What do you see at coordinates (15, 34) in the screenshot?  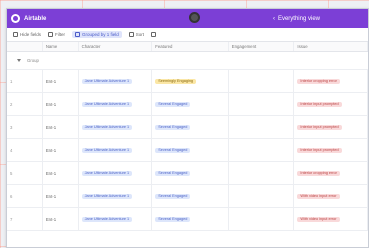 I see `eye-icon` at bounding box center [15, 34].